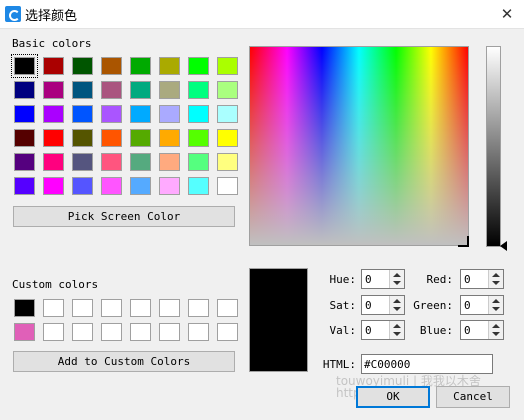  Describe the element at coordinates (482, 330) in the screenshot. I see `blue-spinbox: 0` at that location.